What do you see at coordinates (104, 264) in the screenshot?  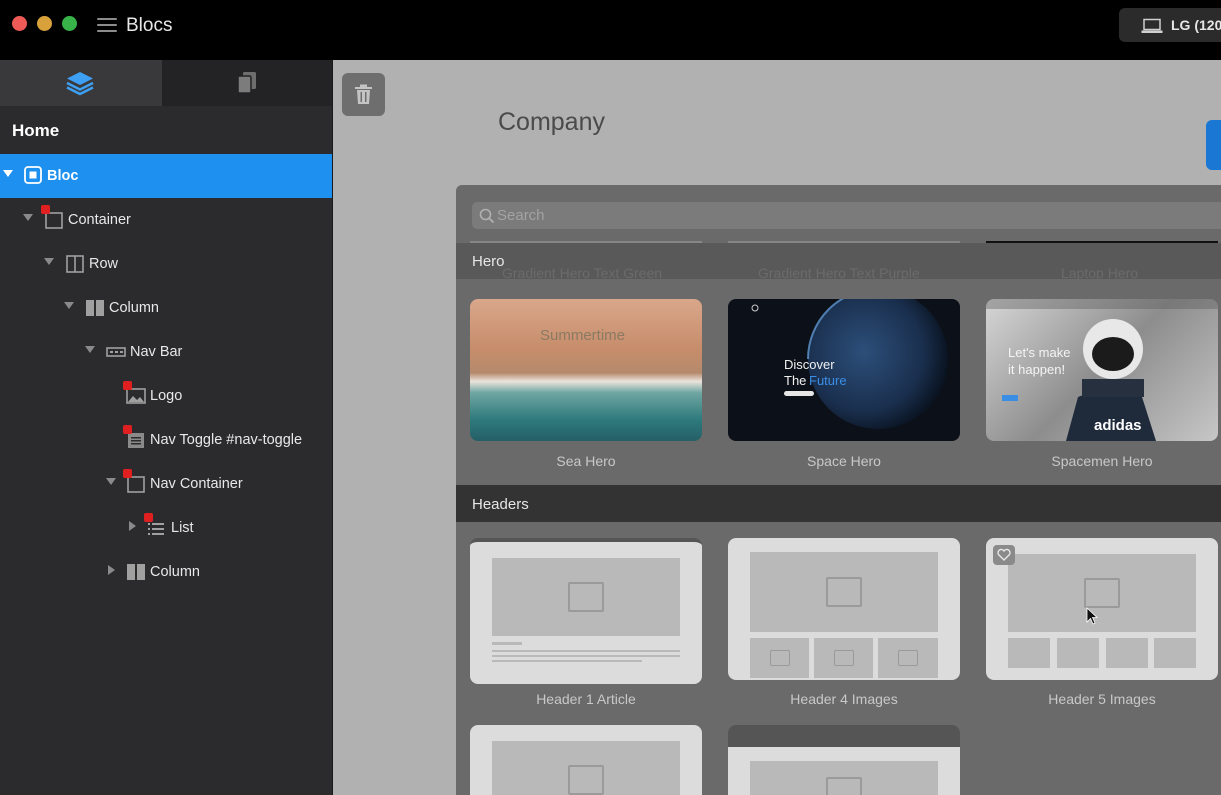 I see `tree-item-label: Row` at bounding box center [104, 264].